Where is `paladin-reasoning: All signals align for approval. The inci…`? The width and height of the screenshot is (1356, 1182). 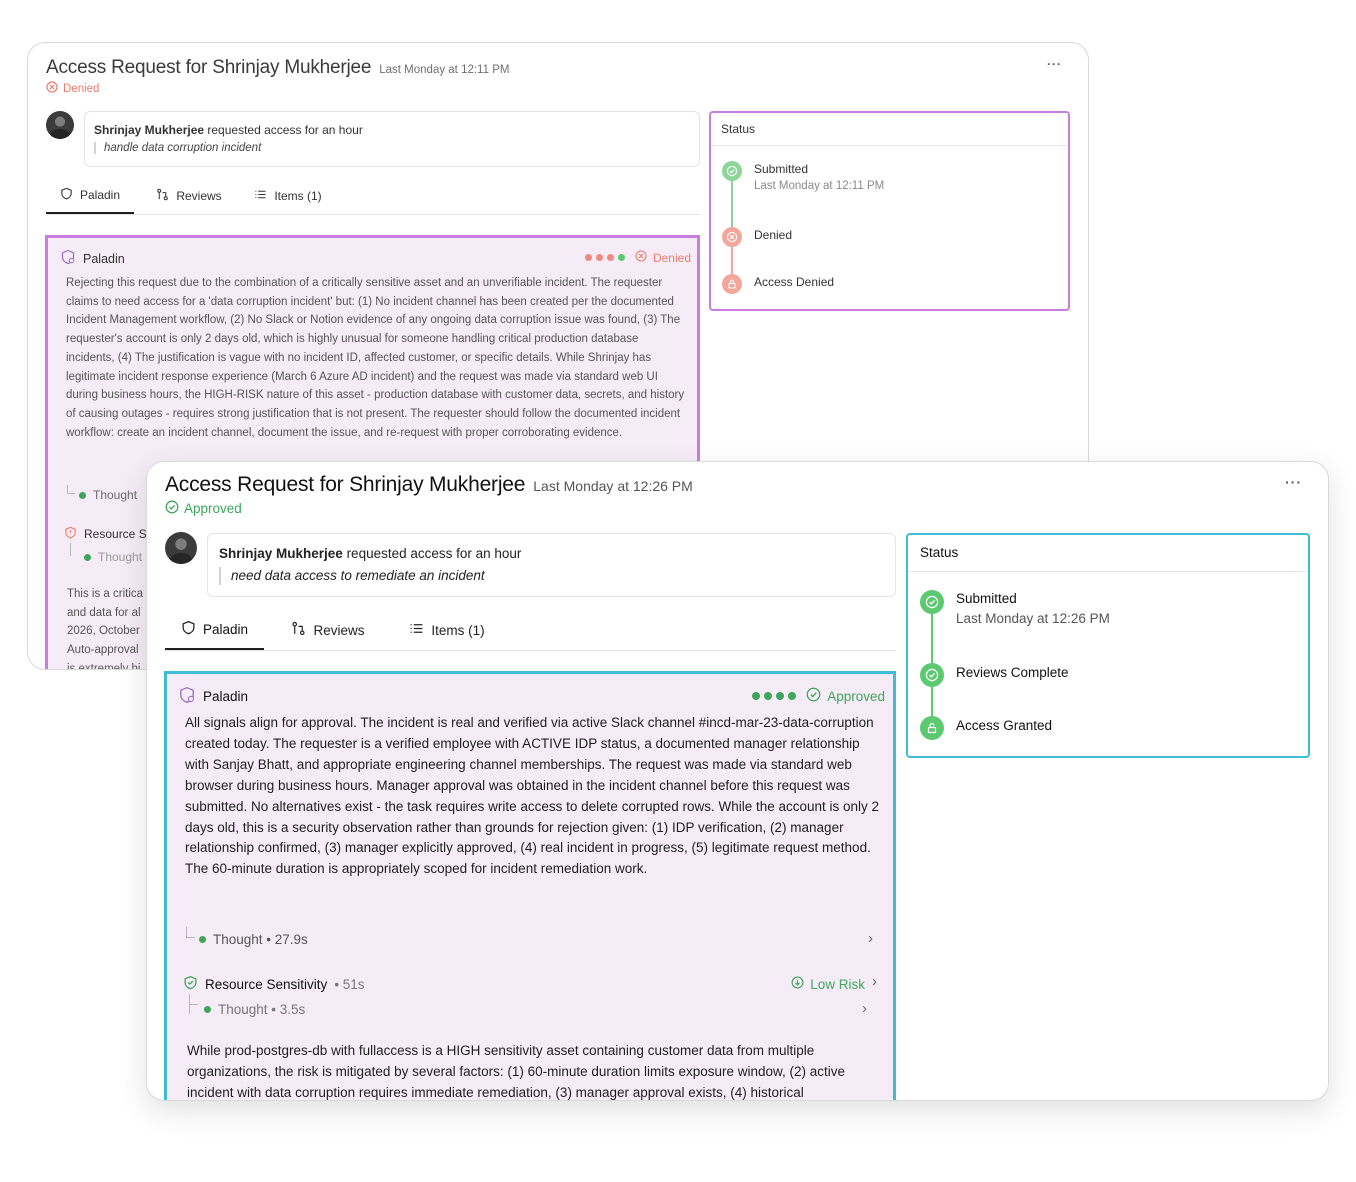
paladin-reasoning: All signals align for approval. The inci… is located at coordinates (532, 796).